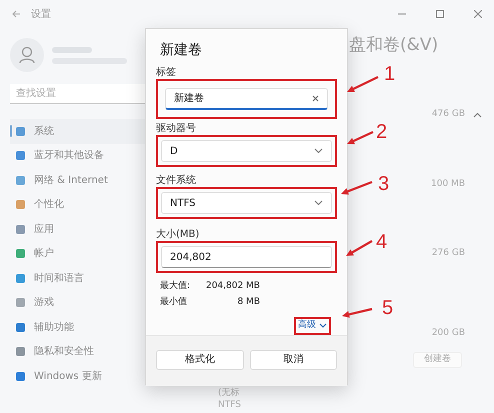  Describe the element at coordinates (229, 393) in the screenshot. I see `volume-info: (无标` at that location.